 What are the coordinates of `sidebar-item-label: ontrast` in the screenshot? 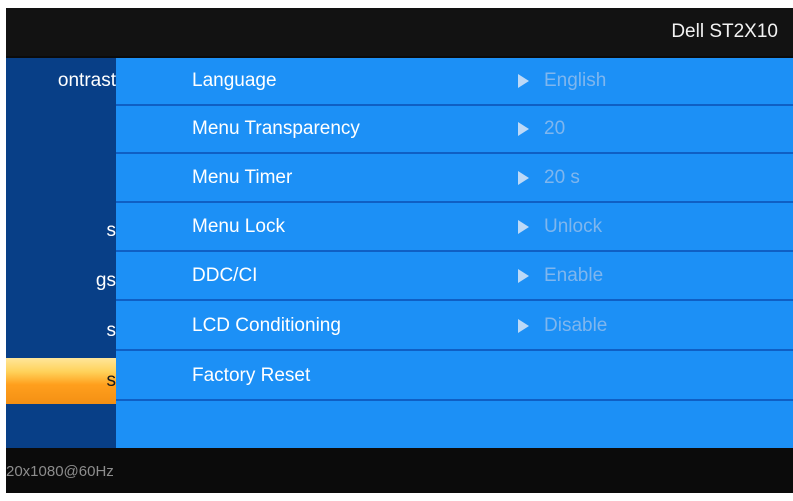 It's located at (86, 80).